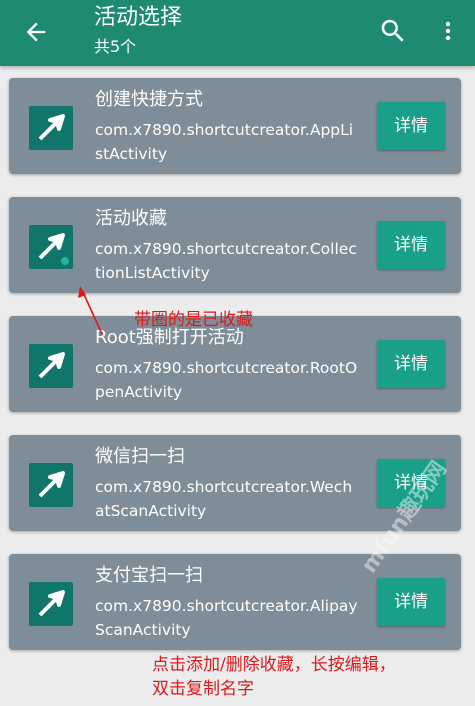  Describe the element at coordinates (203, 689) in the screenshot. I see `usage-annotation-line2: 双击复制名字` at that location.